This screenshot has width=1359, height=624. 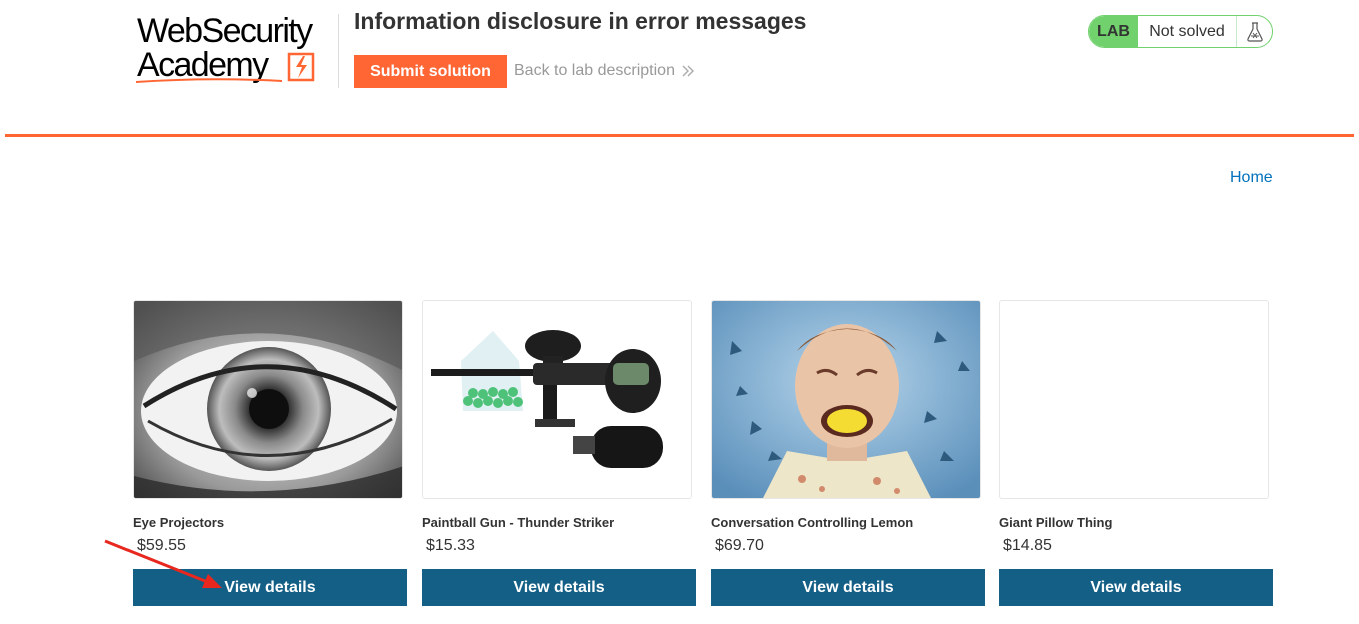 What do you see at coordinates (679, 135) in the screenshot?
I see `header-orange-rule` at bounding box center [679, 135].